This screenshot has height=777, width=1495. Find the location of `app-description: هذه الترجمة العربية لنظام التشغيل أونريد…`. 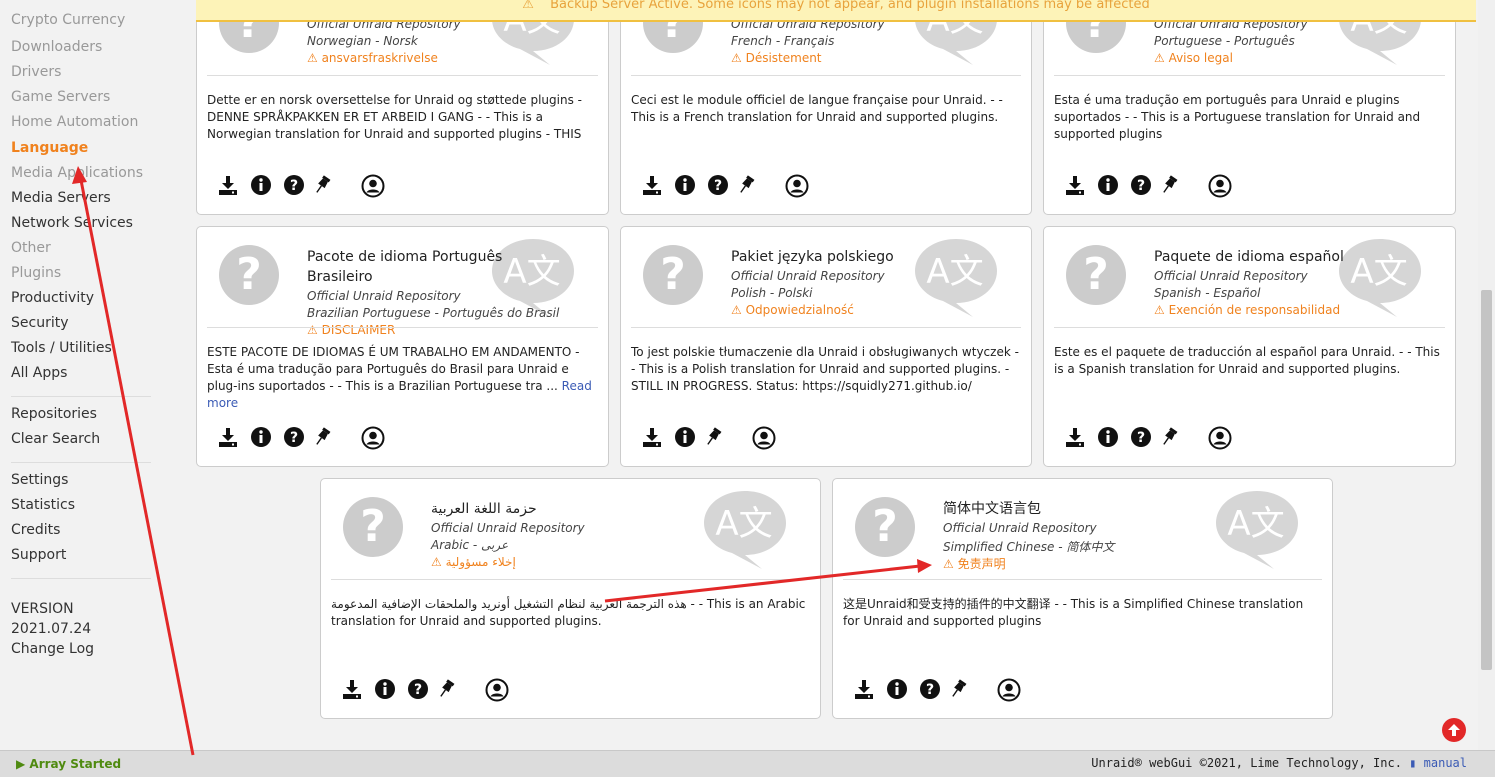

app-description: هذه الترجمة العربية لنظام التشغيل أونريد… is located at coordinates (570, 613).